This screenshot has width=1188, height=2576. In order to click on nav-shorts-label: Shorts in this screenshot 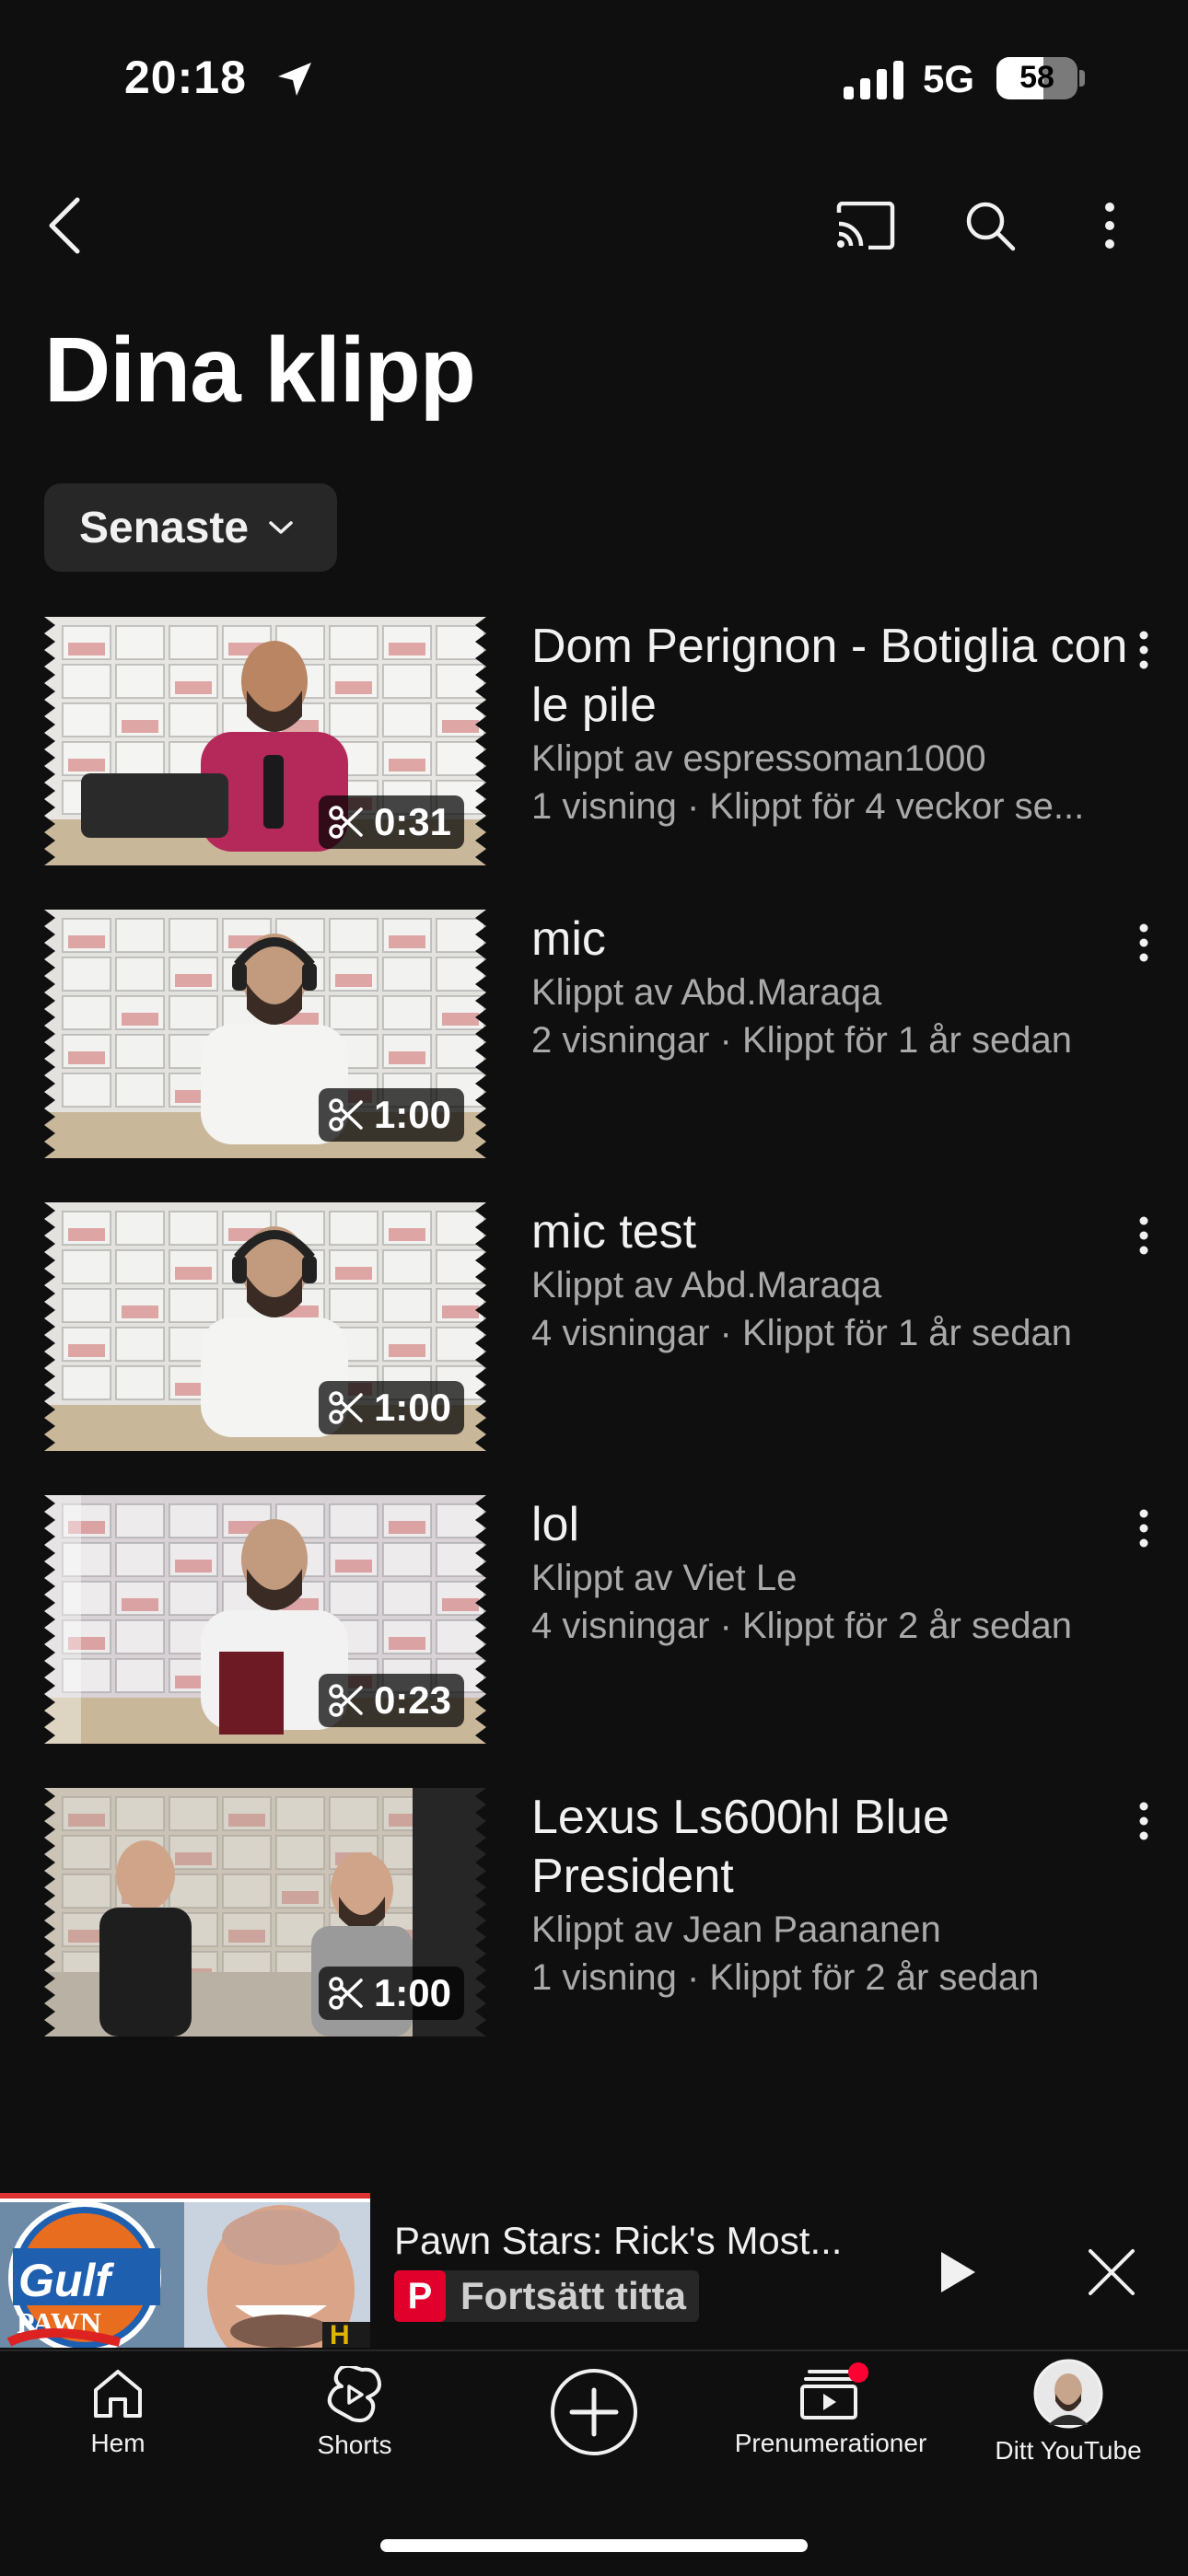, I will do `click(354, 2445)`.